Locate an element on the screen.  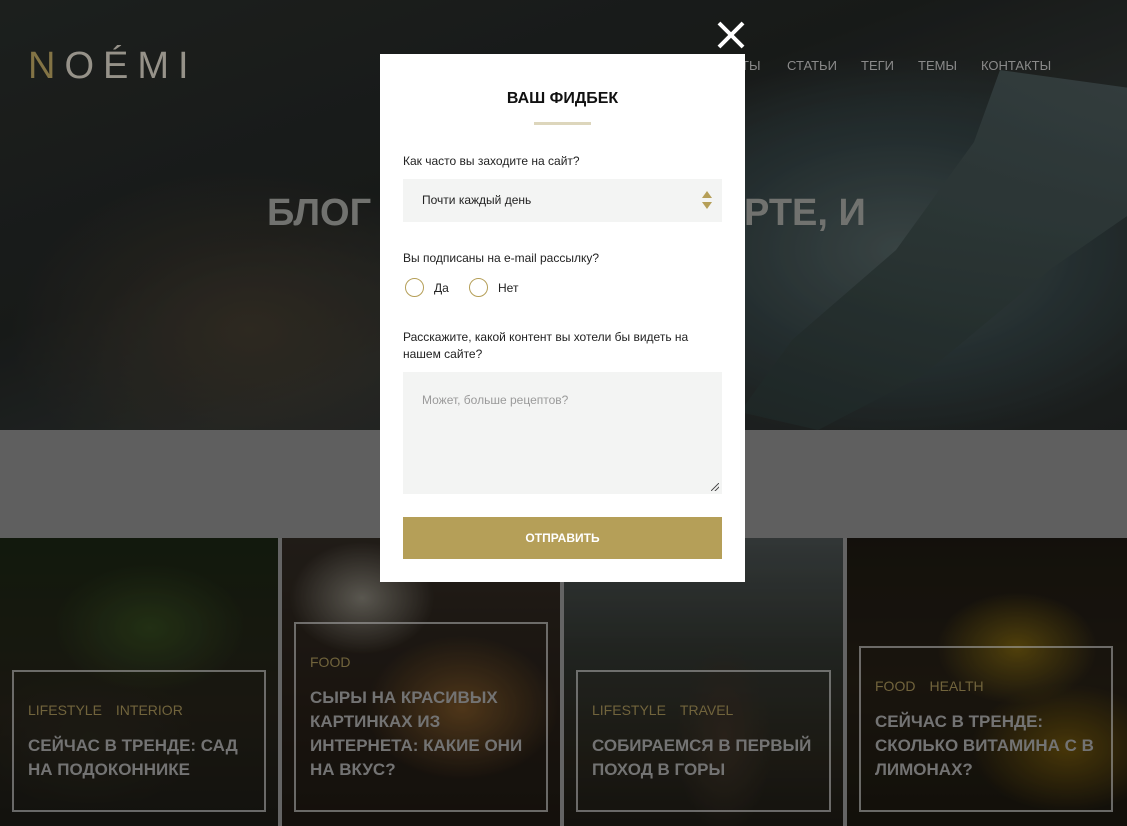
radio-yes-label: Да is located at coordinates (441, 287).